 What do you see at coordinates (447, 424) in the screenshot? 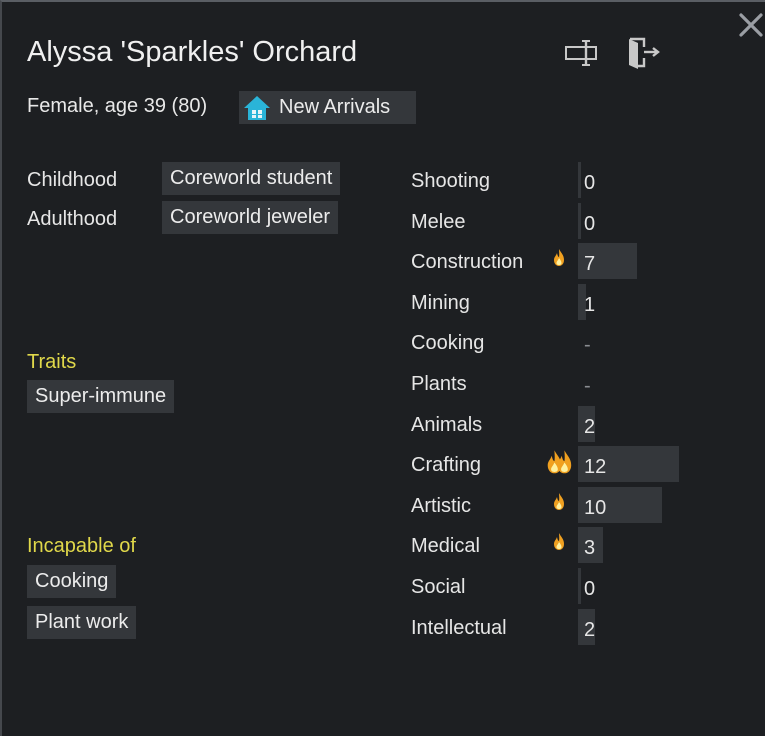
I see `skill-name: Animals` at bounding box center [447, 424].